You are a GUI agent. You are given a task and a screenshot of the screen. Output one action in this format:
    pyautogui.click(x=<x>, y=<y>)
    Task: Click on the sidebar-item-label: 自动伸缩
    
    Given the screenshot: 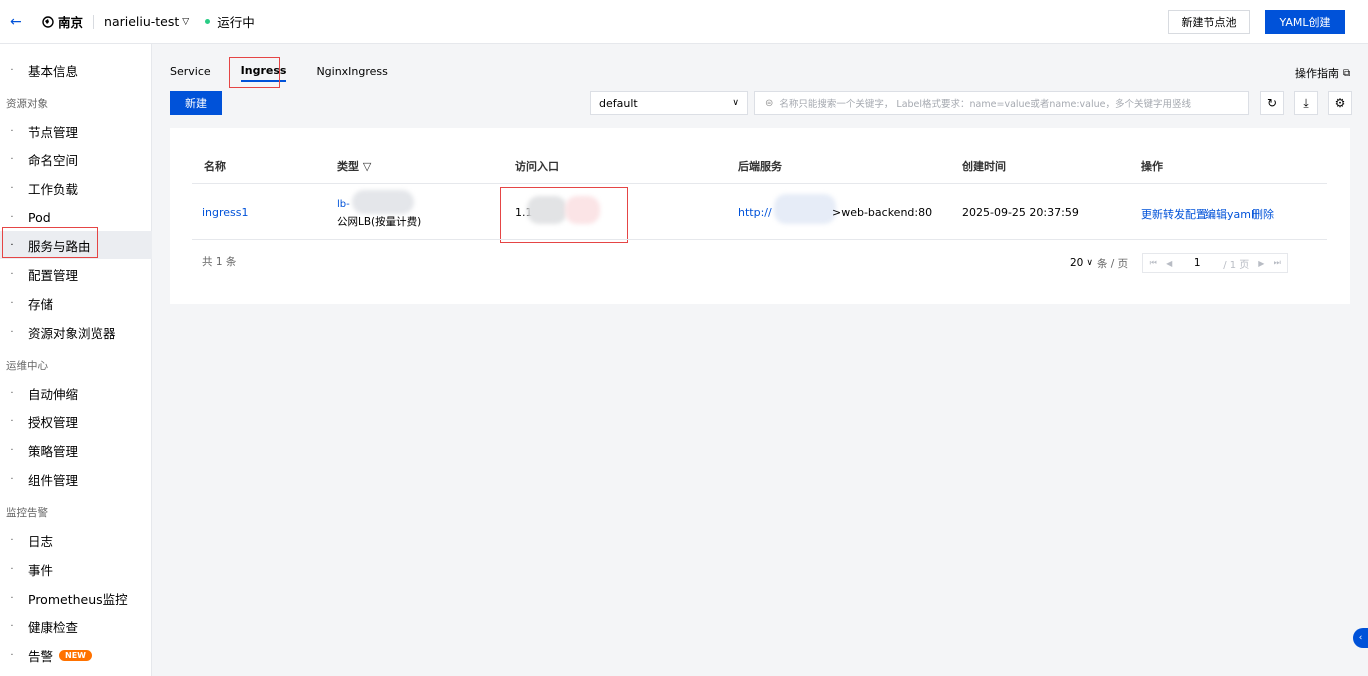 What is the action you would take?
    pyautogui.click(x=53, y=394)
    